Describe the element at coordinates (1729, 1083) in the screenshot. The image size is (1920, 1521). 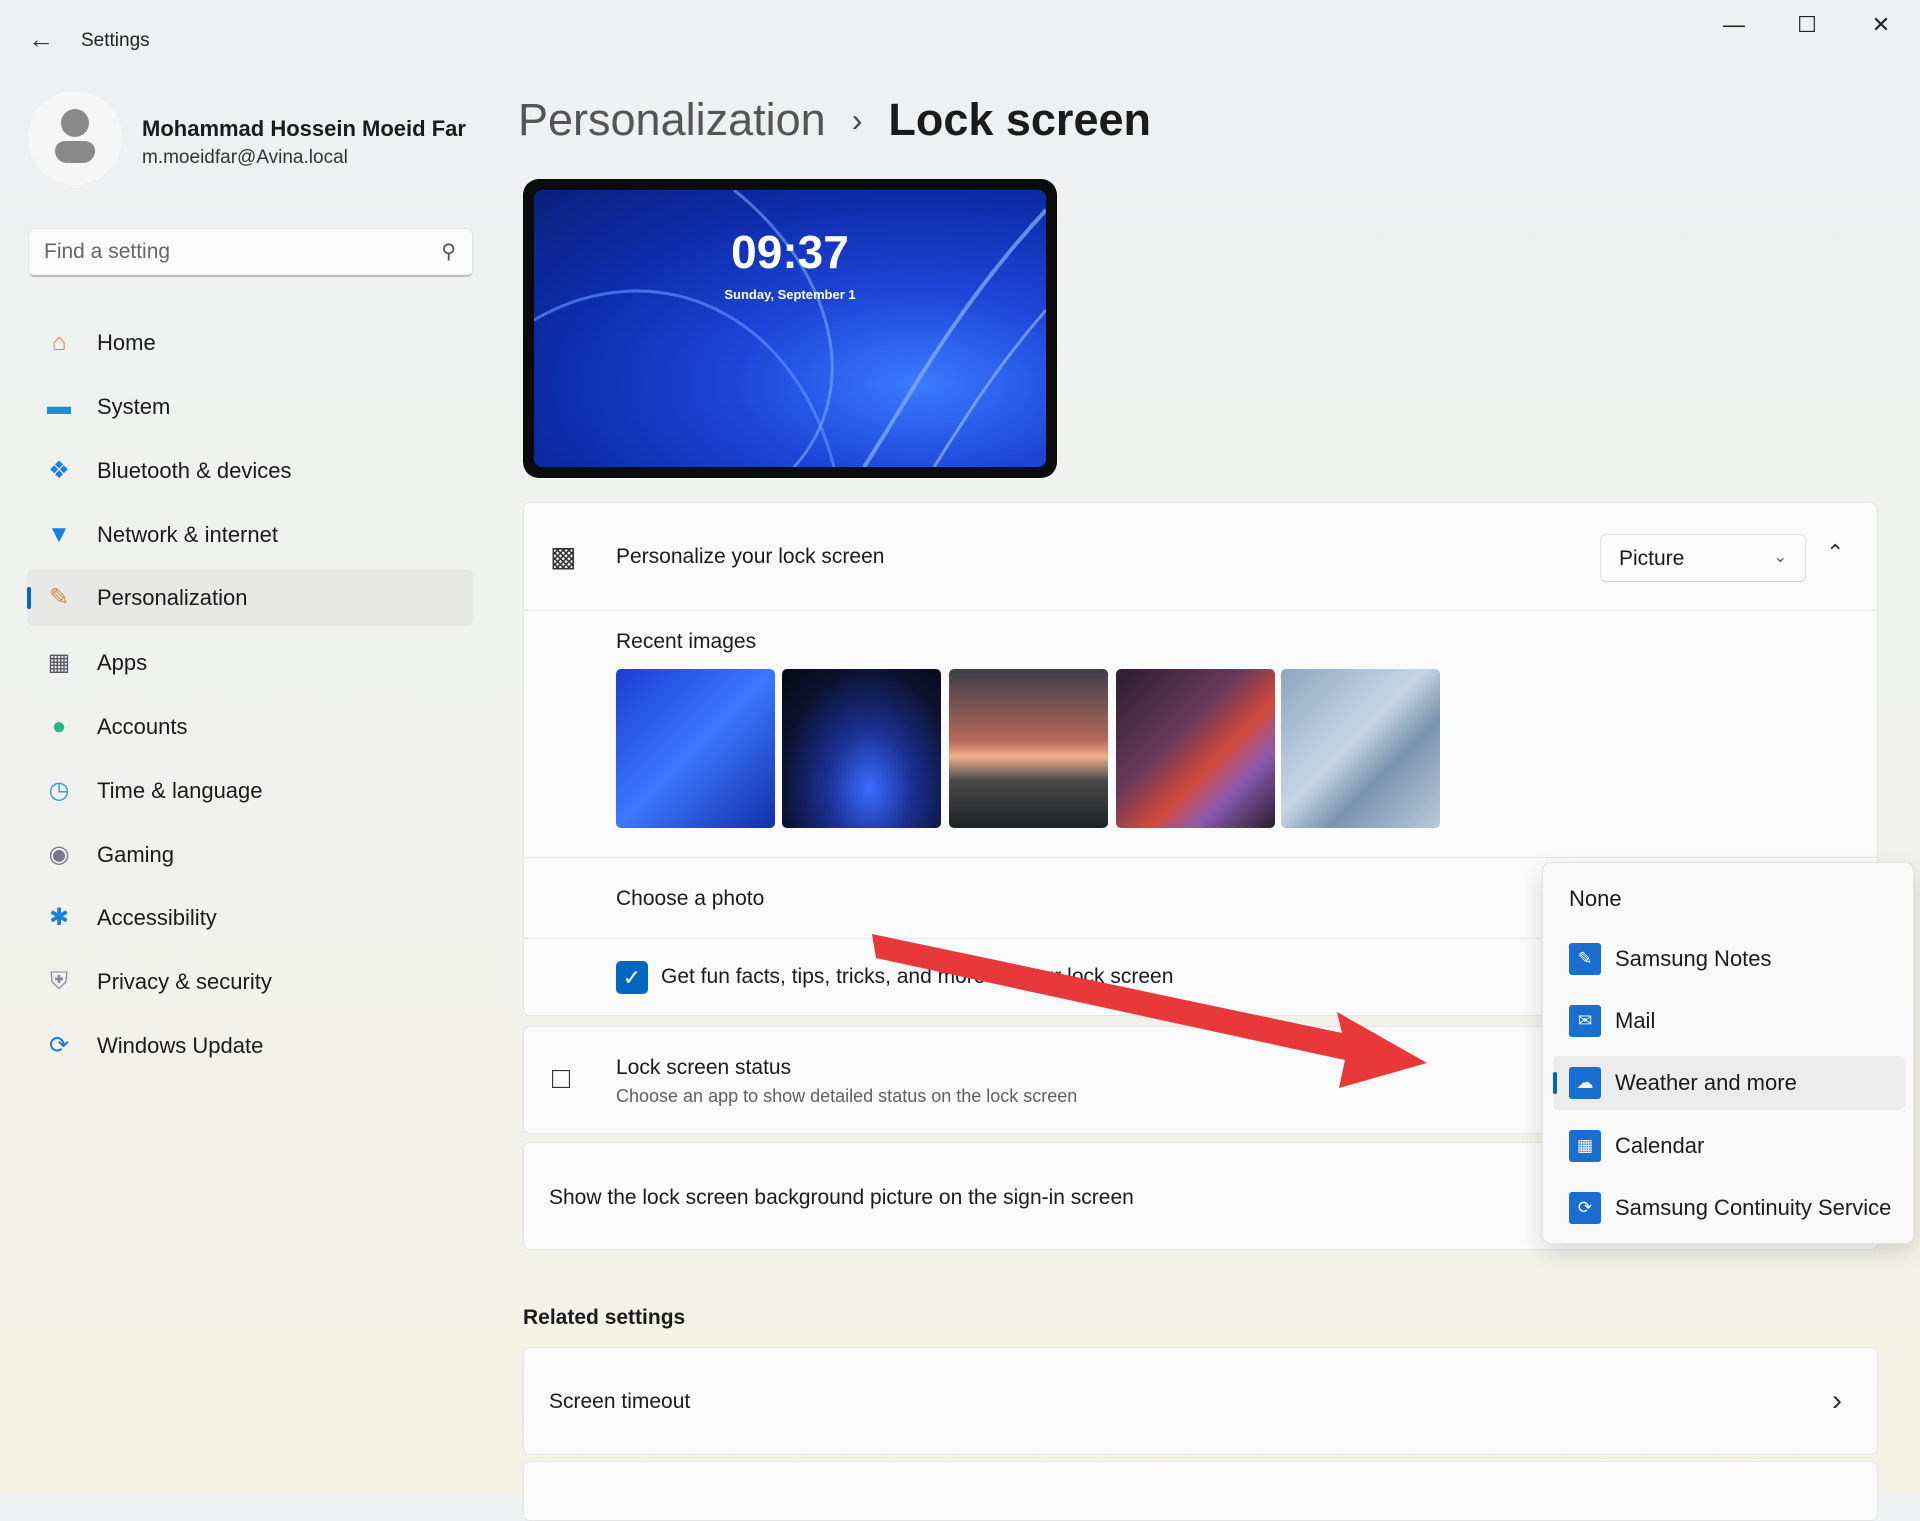
I see `menu-item-weather: ☁ Weather and more` at that location.